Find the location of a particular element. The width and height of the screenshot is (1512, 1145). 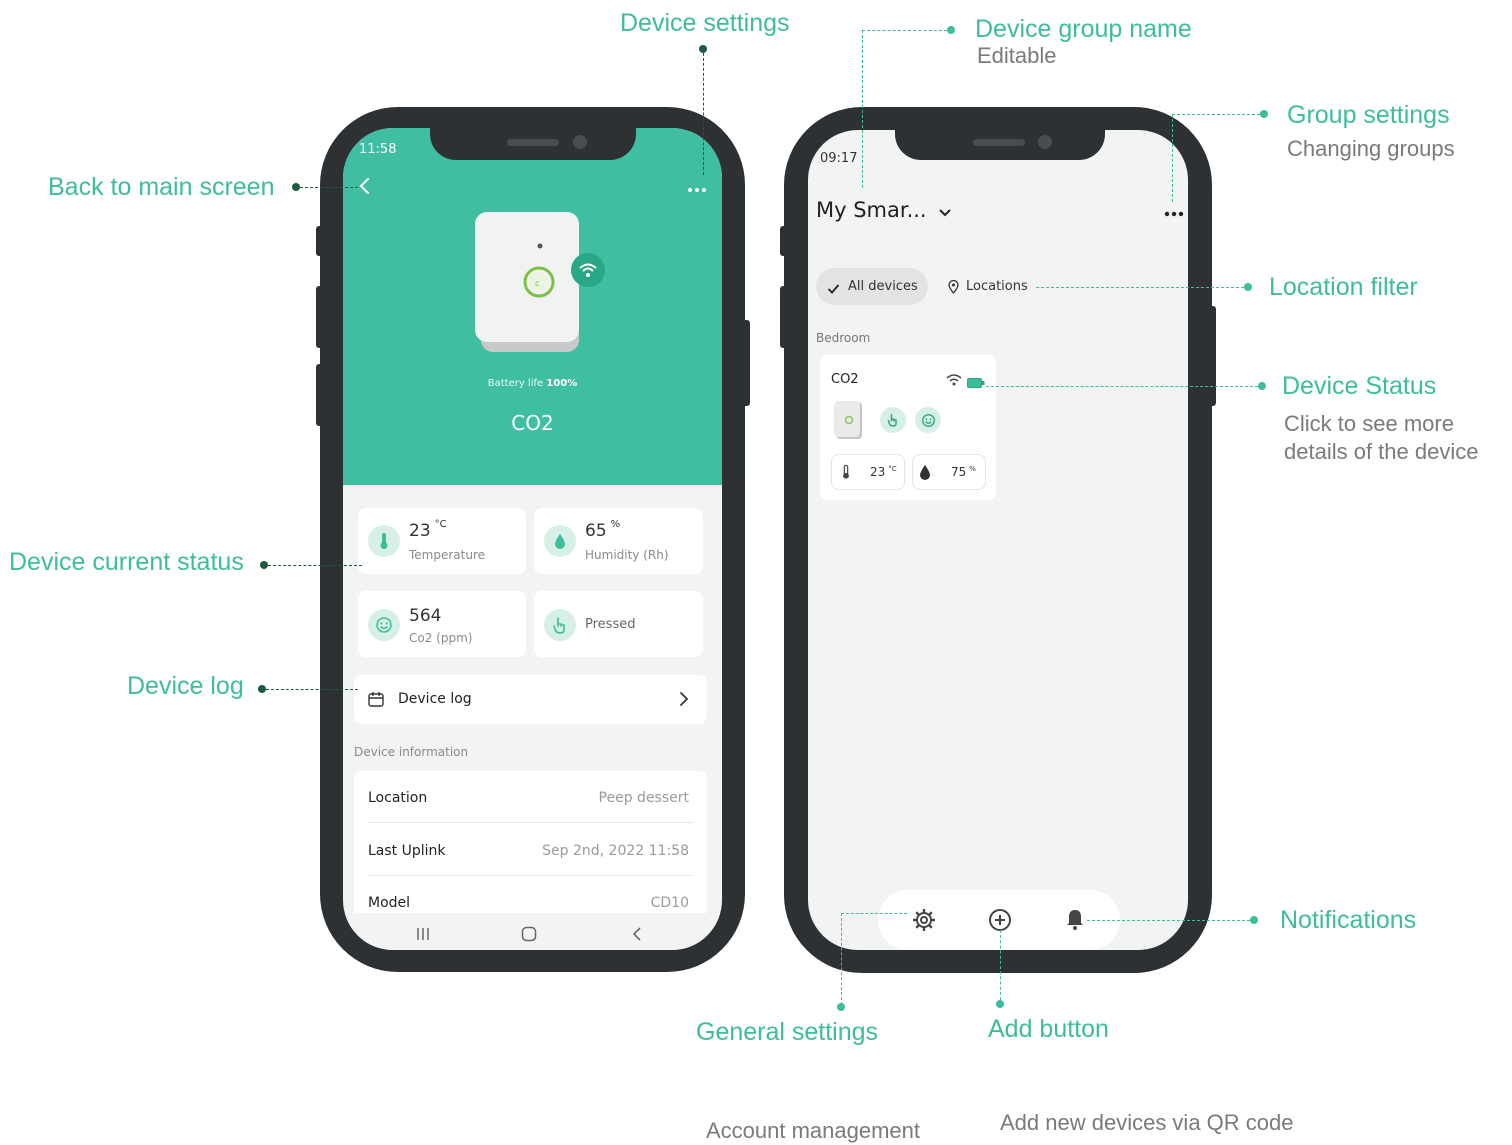

check-icon is located at coordinates (833, 289).